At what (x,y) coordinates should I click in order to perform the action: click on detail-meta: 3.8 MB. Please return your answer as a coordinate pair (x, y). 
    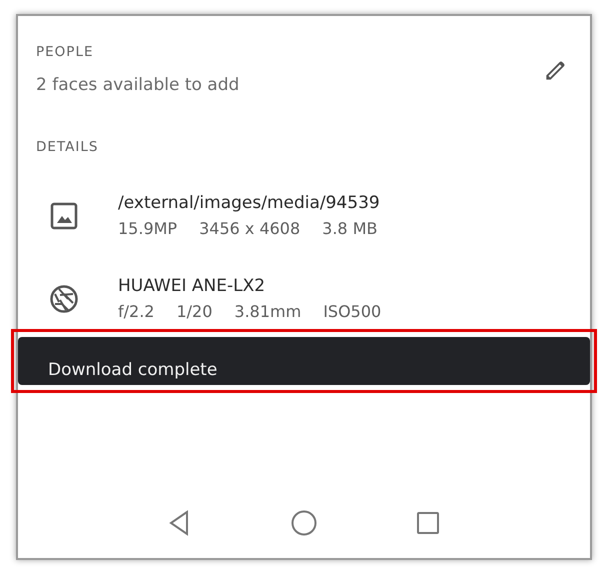
    Looking at the image, I should click on (350, 228).